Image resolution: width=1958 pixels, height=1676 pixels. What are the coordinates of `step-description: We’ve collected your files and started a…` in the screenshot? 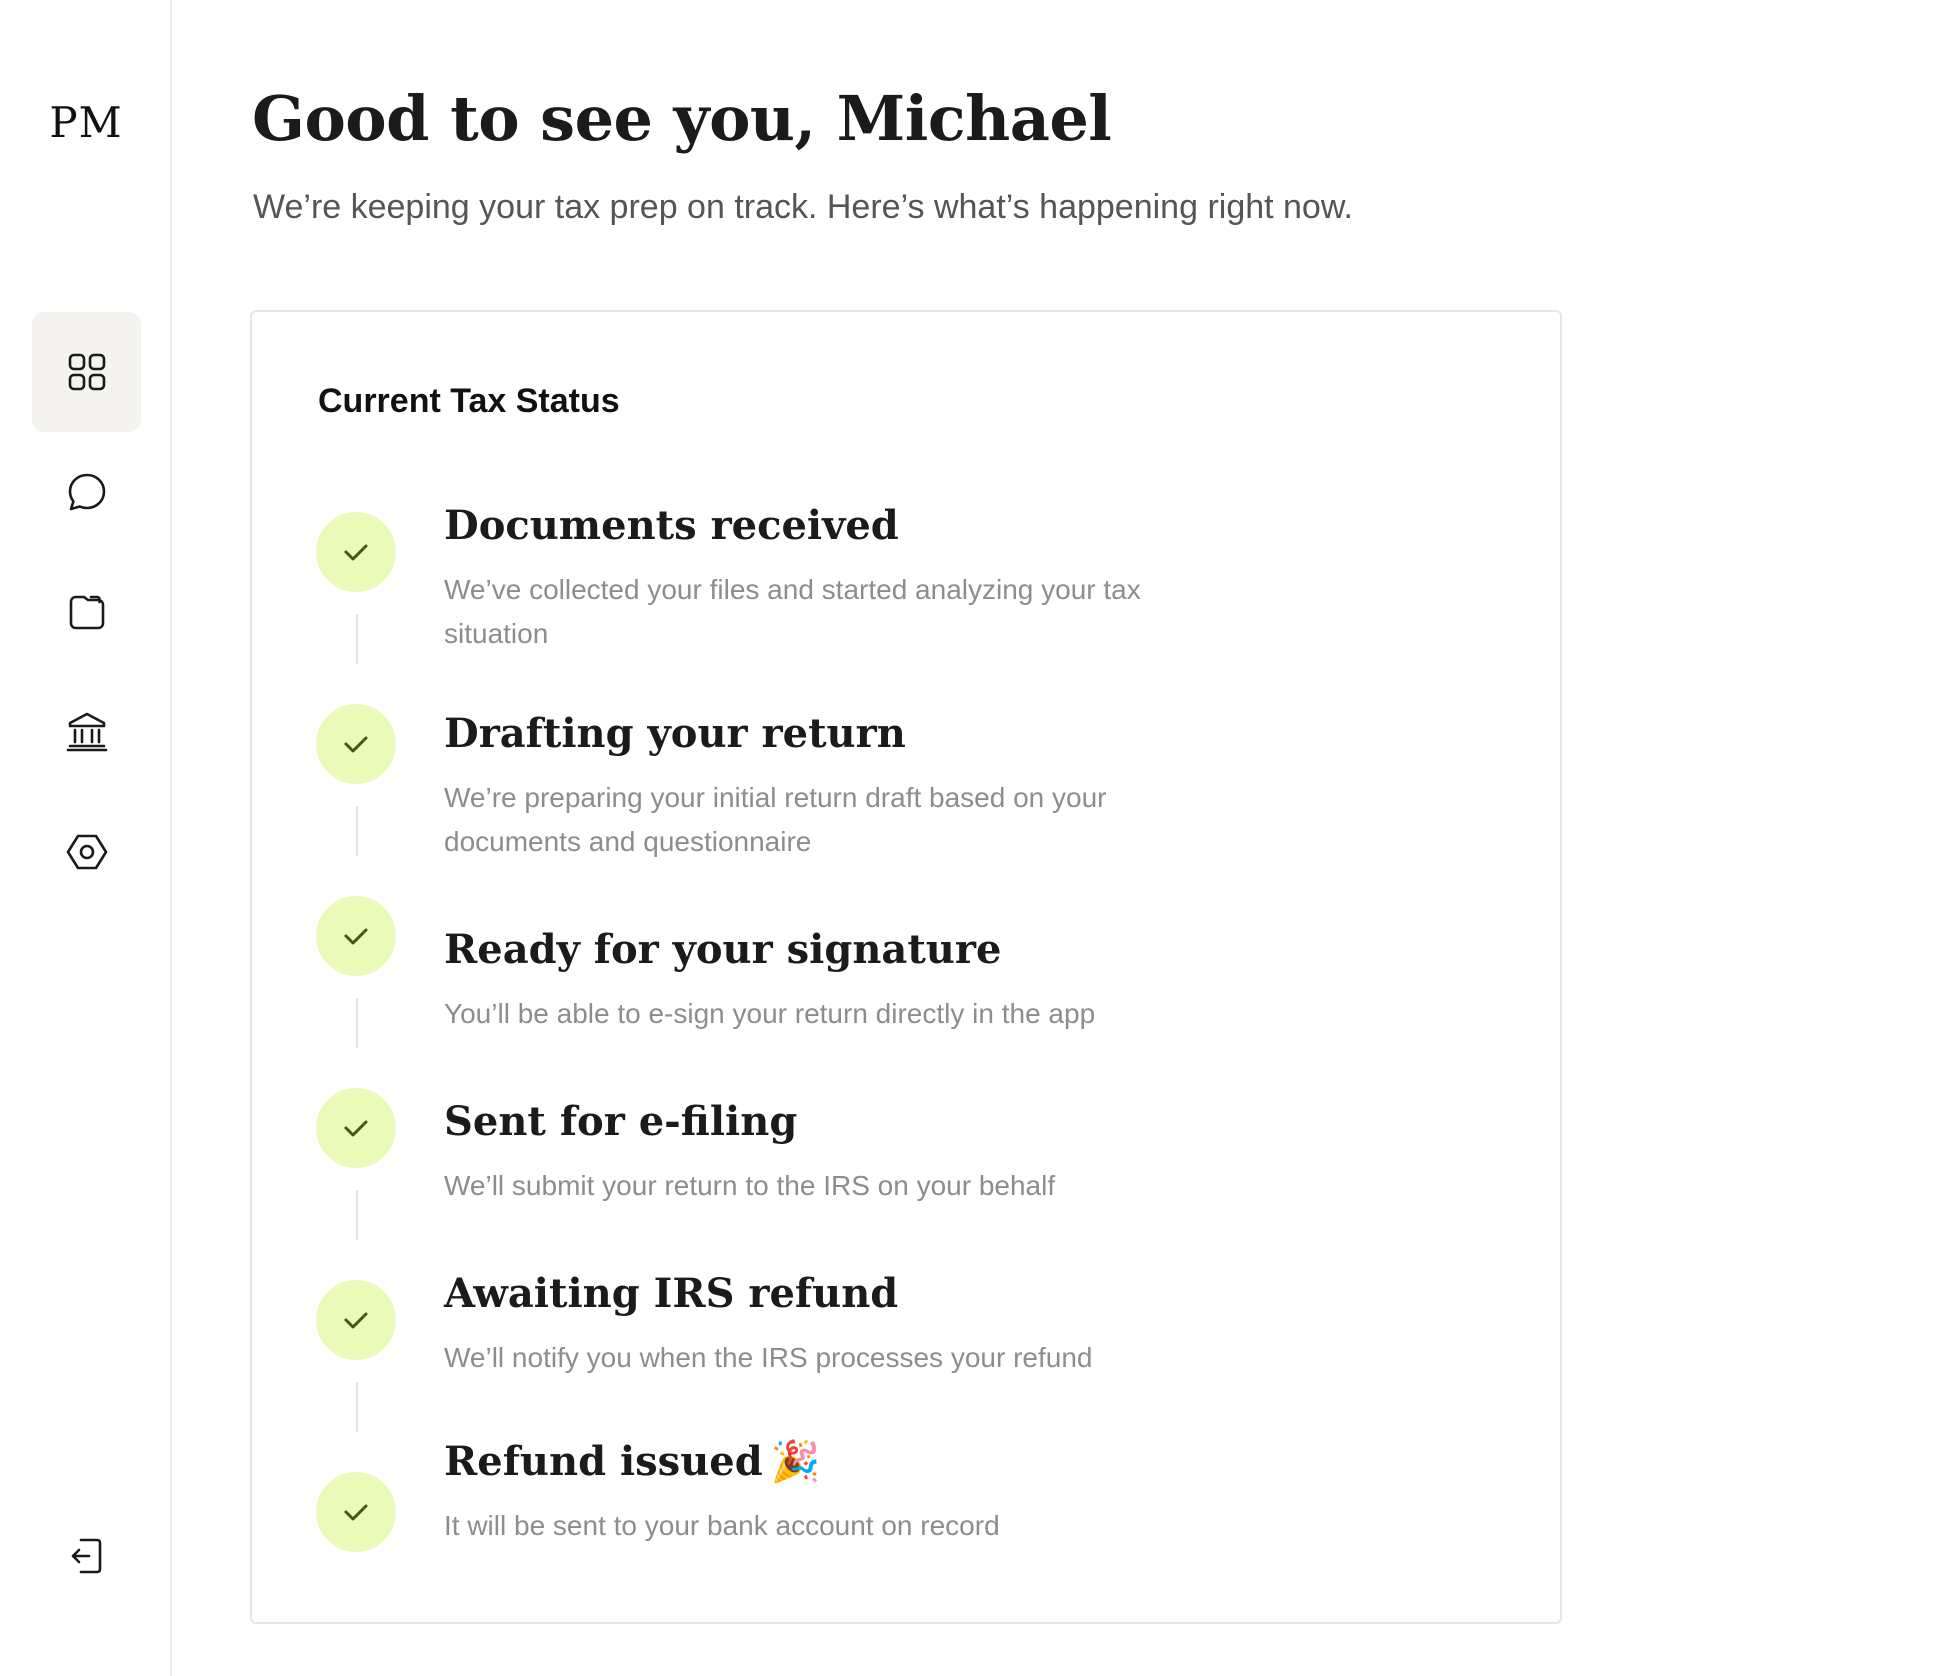 It's located at (792, 611).